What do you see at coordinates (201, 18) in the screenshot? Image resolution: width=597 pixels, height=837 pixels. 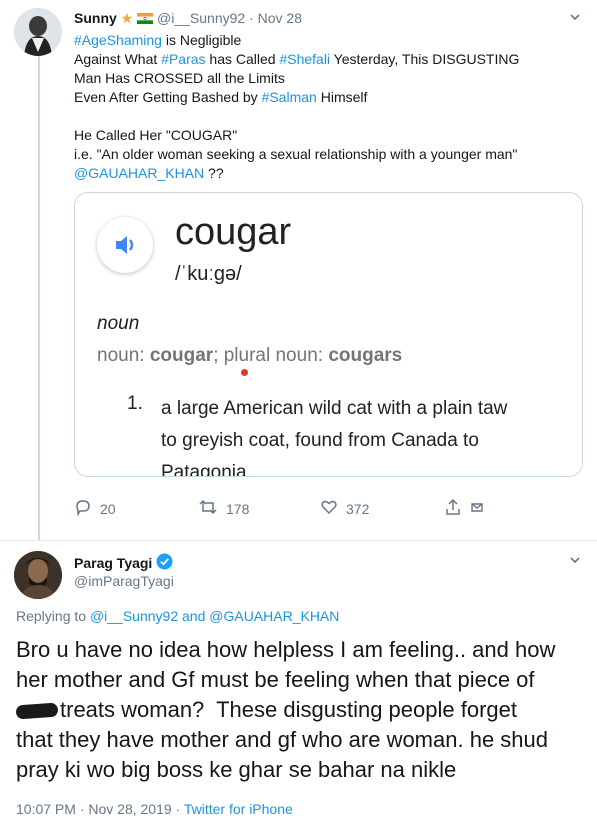 I see `user-handle: @i__Sunny92` at bounding box center [201, 18].